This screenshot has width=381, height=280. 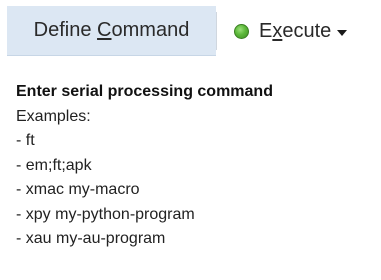 What do you see at coordinates (78, 189) in the screenshot?
I see `example-item: - xmac my-macro` at bounding box center [78, 189].